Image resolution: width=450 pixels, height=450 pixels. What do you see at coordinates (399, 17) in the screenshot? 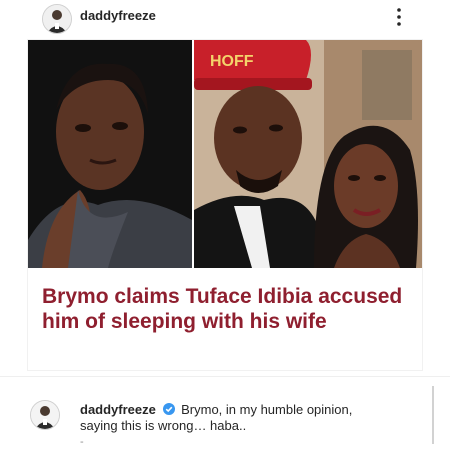
I see `more-options-icon` at bounding box center [399, 17].